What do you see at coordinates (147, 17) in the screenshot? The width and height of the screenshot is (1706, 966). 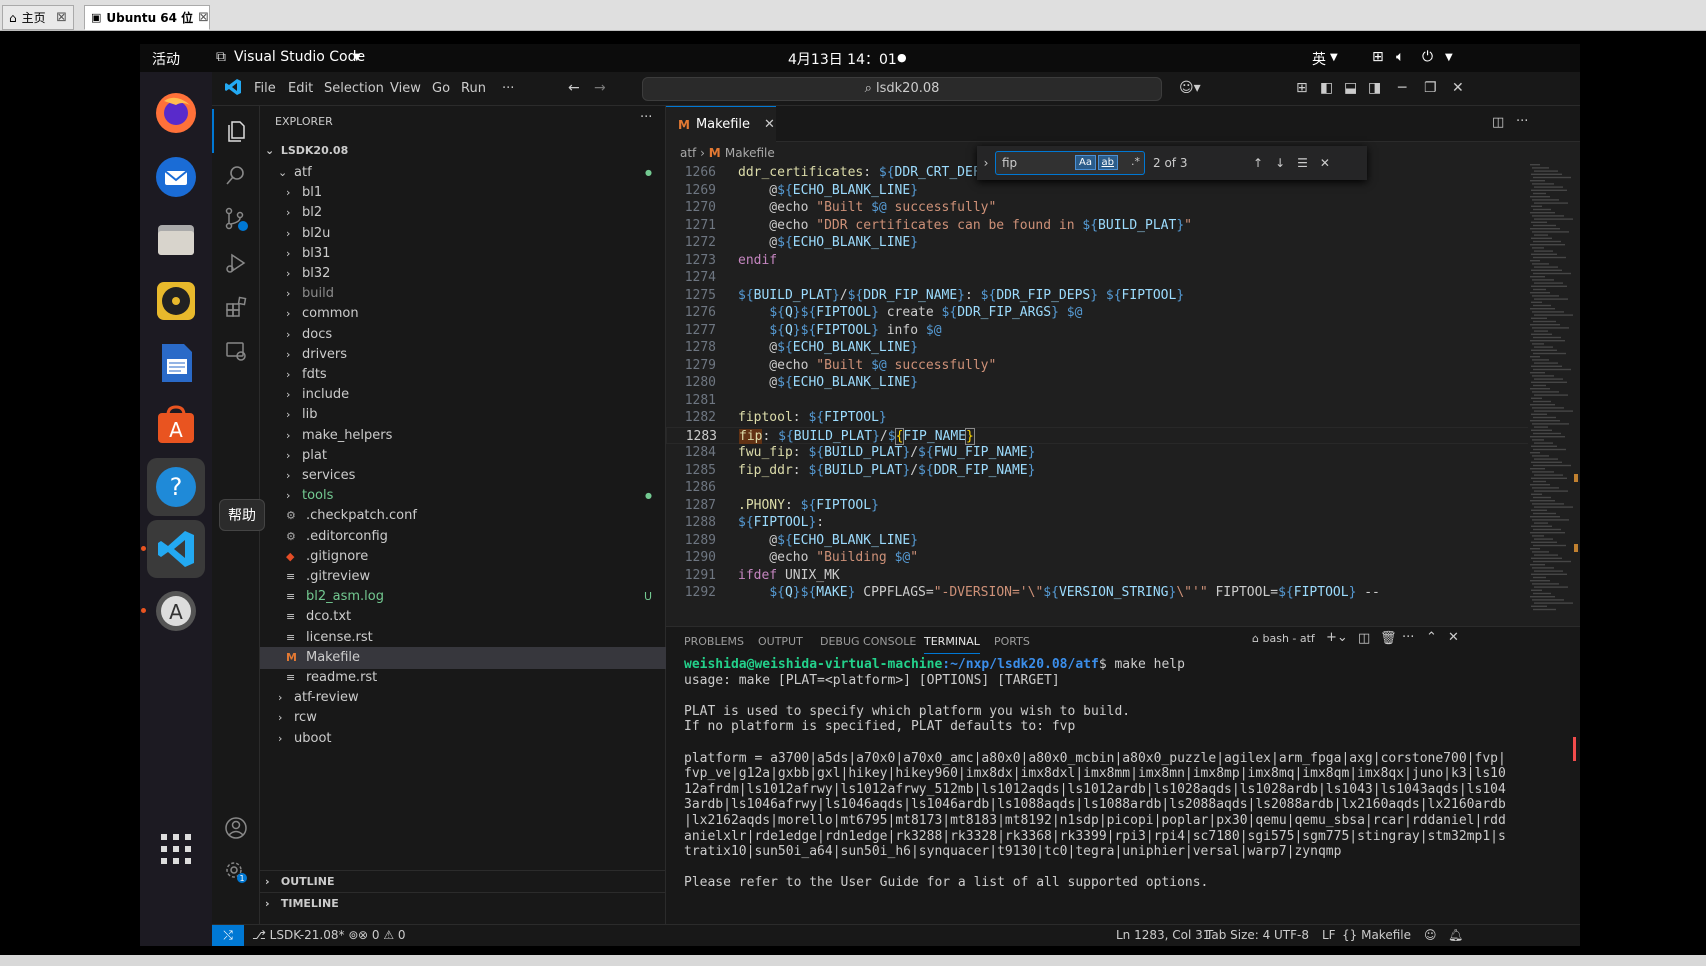 I see `host-tab-ubuntu: ▣ Ubuntu 64 位 ⊠` at bounding box center [147, 17].